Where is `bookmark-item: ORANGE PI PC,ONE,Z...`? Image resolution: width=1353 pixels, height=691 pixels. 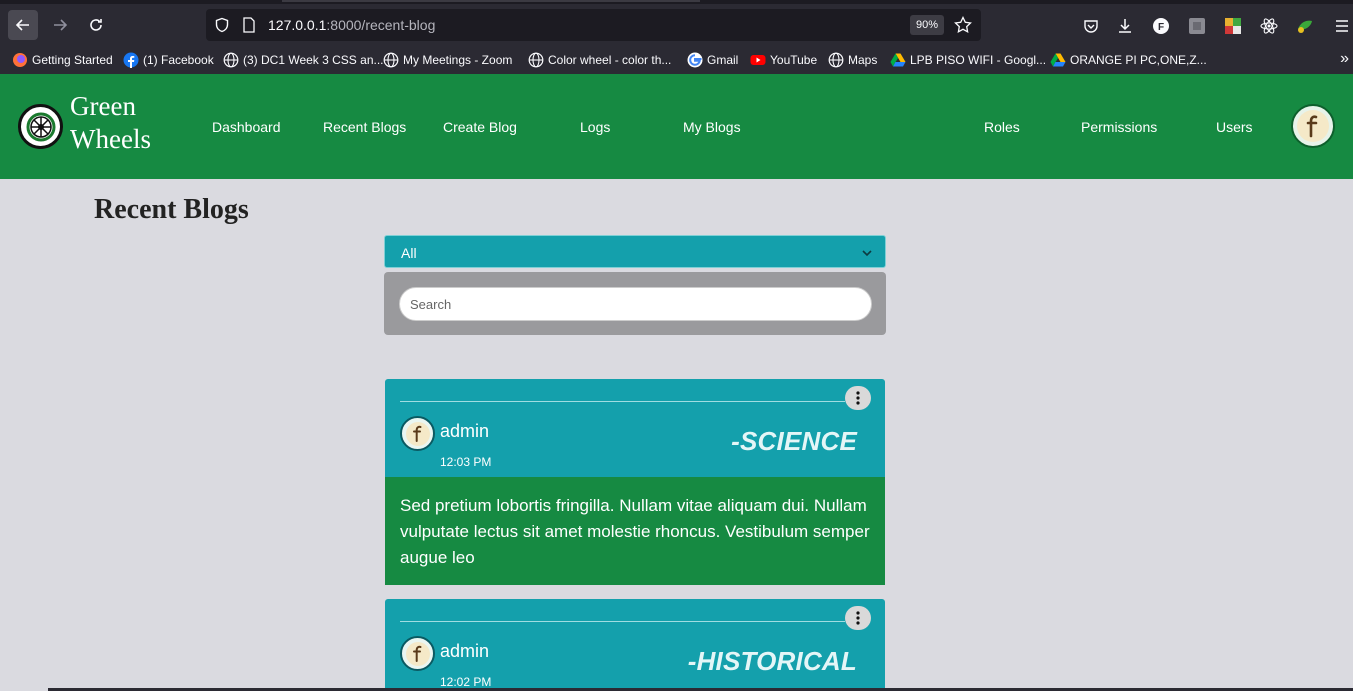
bookmark-item: ORANGE PI PC,ONE,Z... is located at coordinates (1128, 60).